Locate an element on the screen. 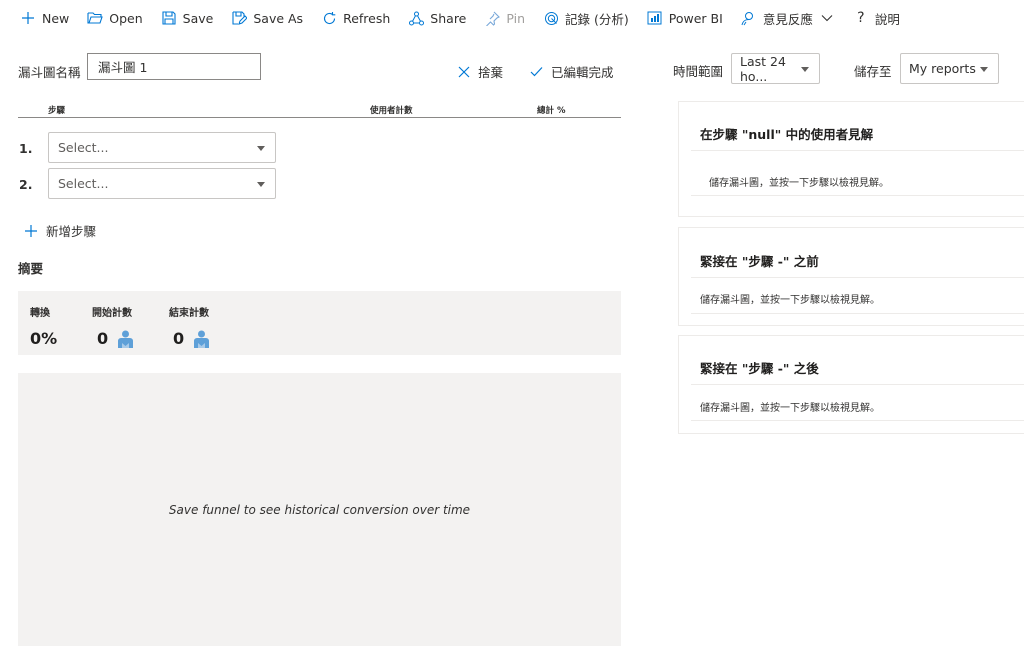  conversion-value: 0% is located at coordinates (44, 338).